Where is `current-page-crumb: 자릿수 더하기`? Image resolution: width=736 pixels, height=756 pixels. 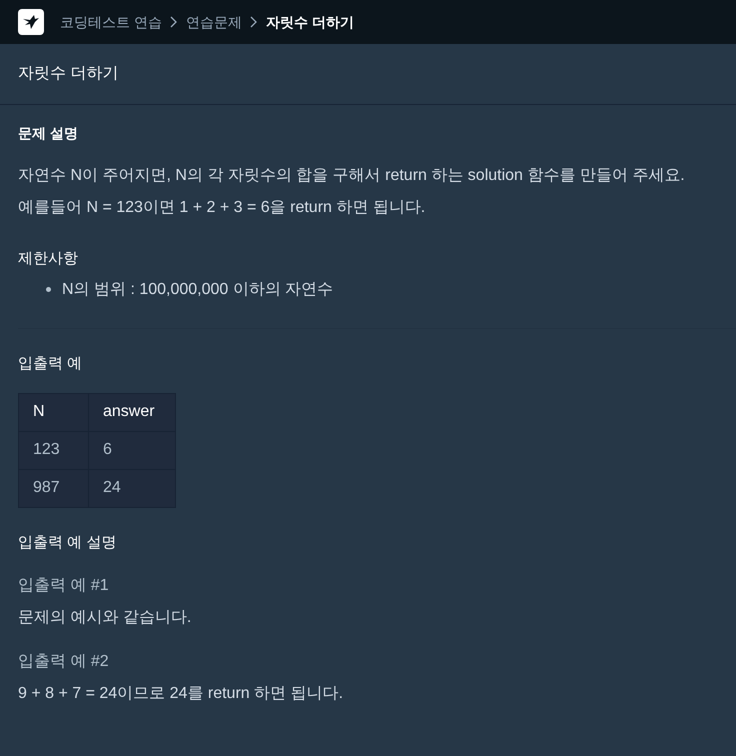
current-page-crumb: 자릿수 더하기 is located at coordinates (310, 22).